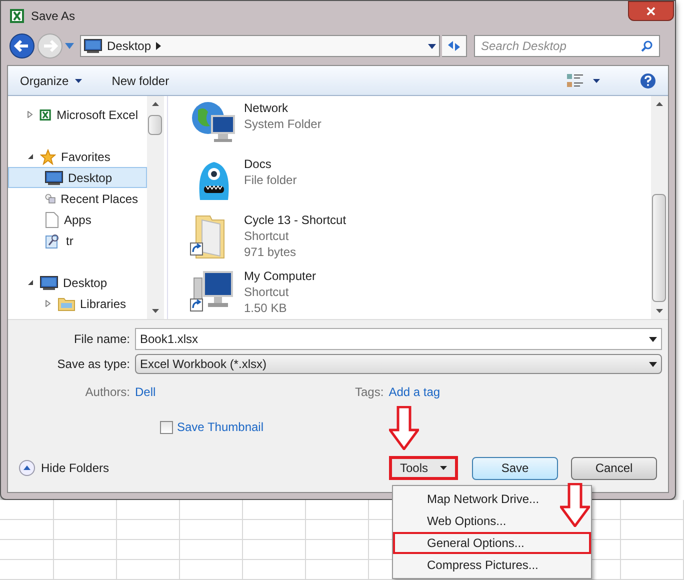  Describe the element at coordinates (52, 220) in the screenshot. I see `document-icon` at that location.